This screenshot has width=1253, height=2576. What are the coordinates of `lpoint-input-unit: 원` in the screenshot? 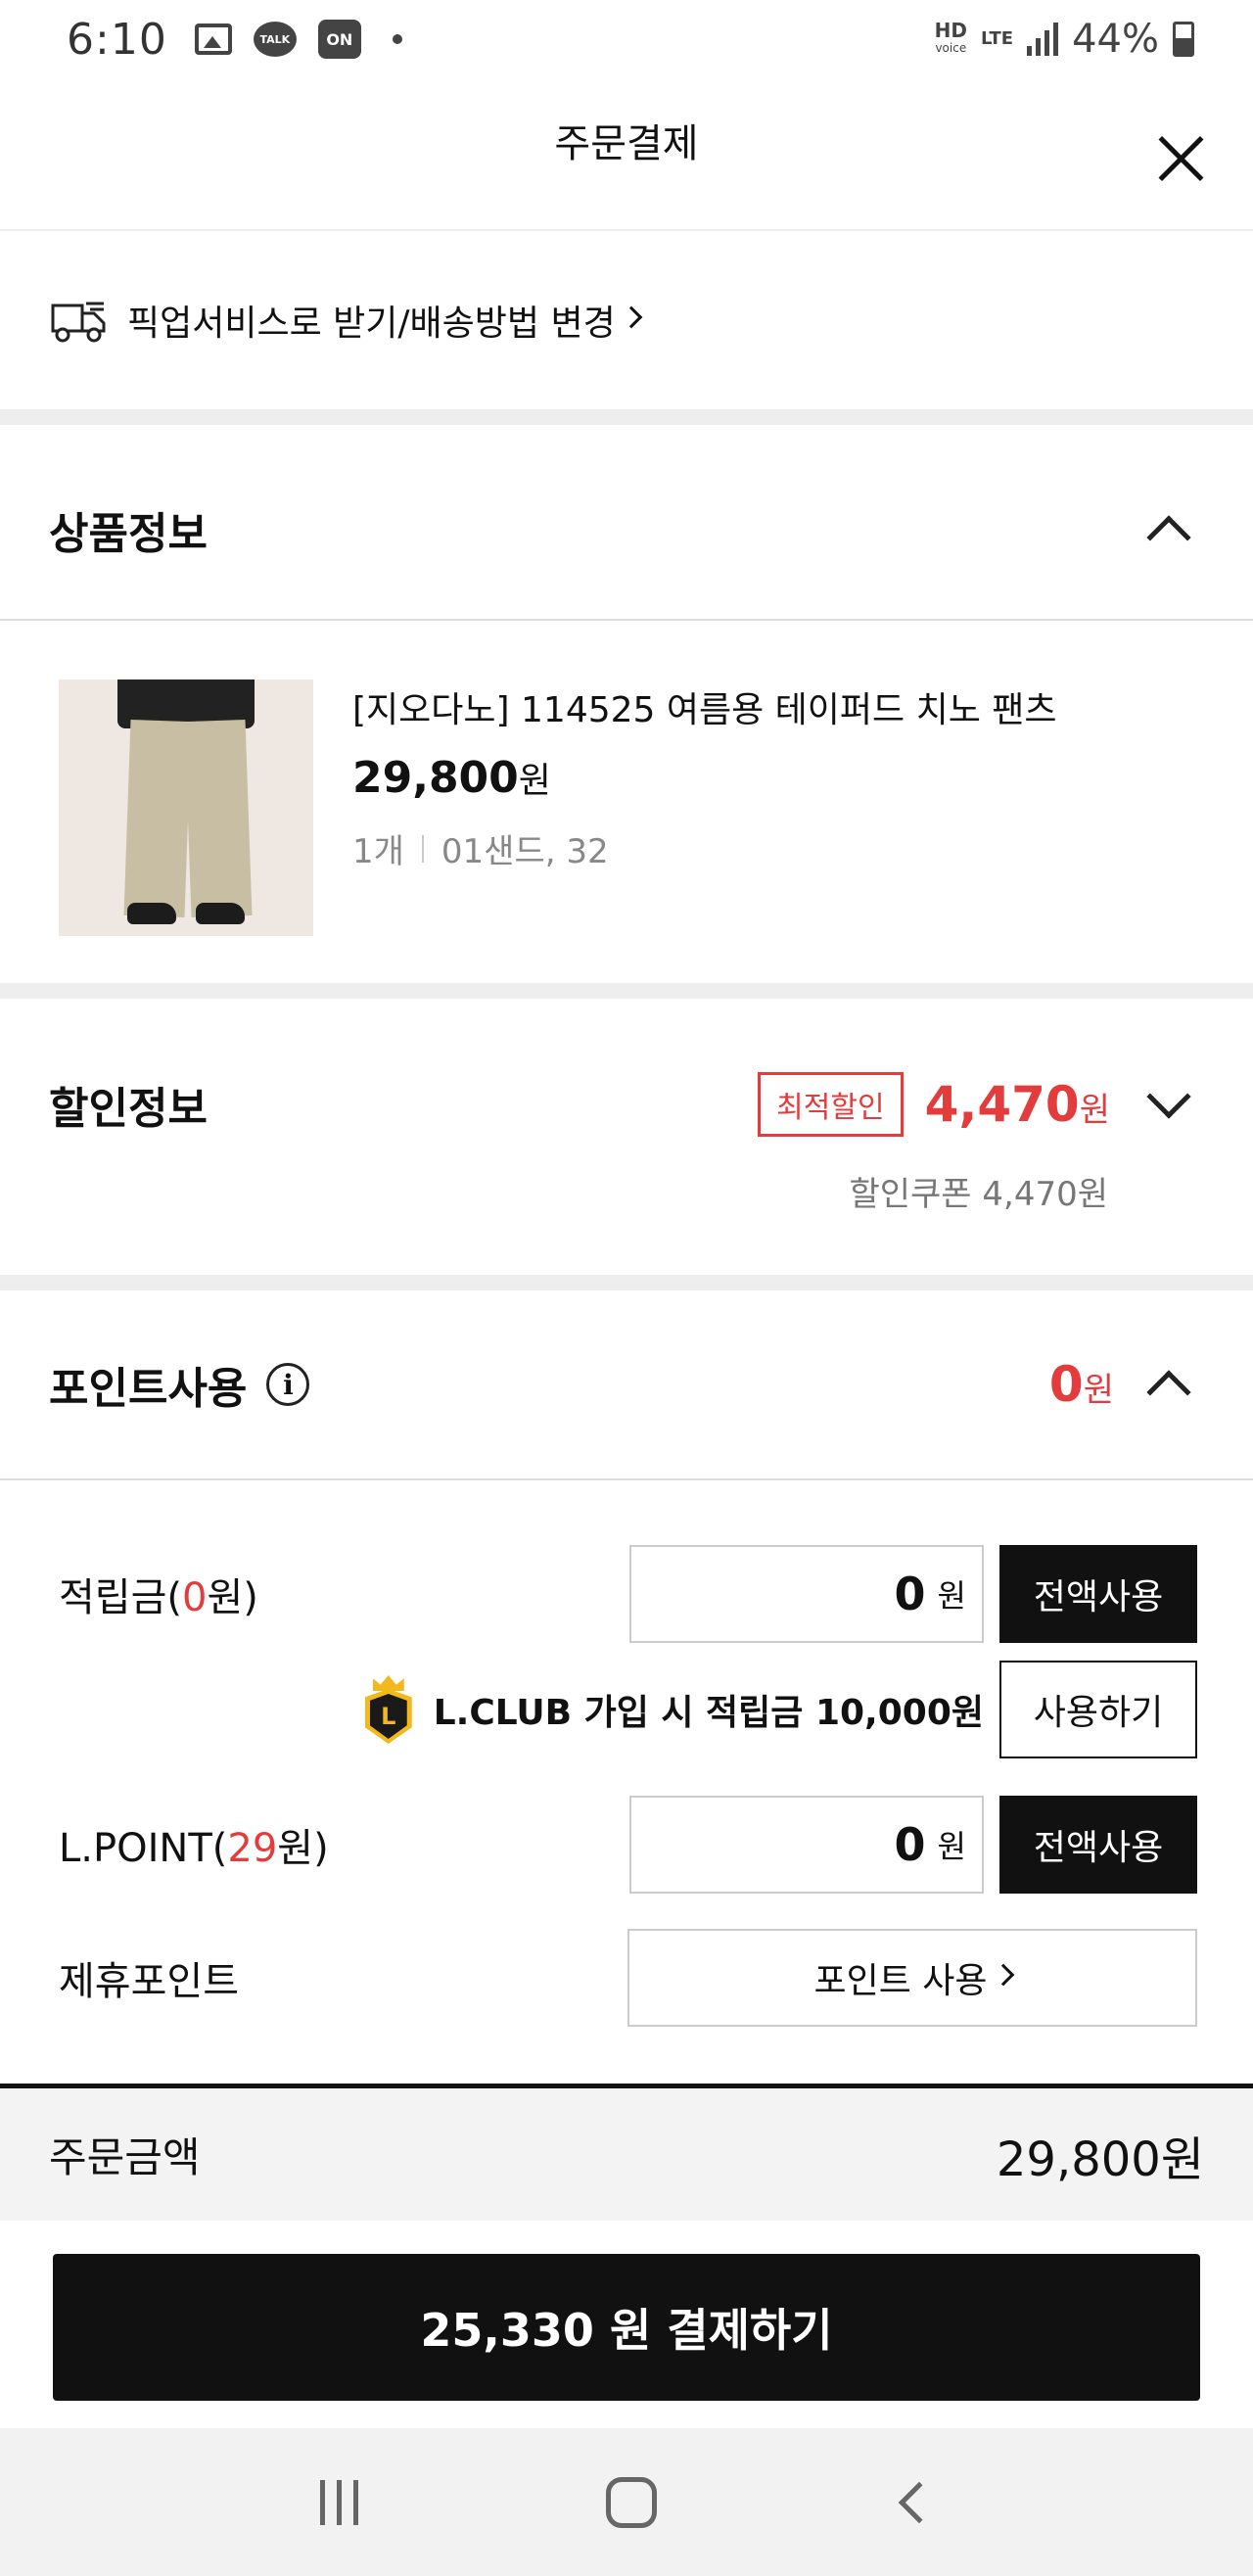 It's located at (951, 1846).